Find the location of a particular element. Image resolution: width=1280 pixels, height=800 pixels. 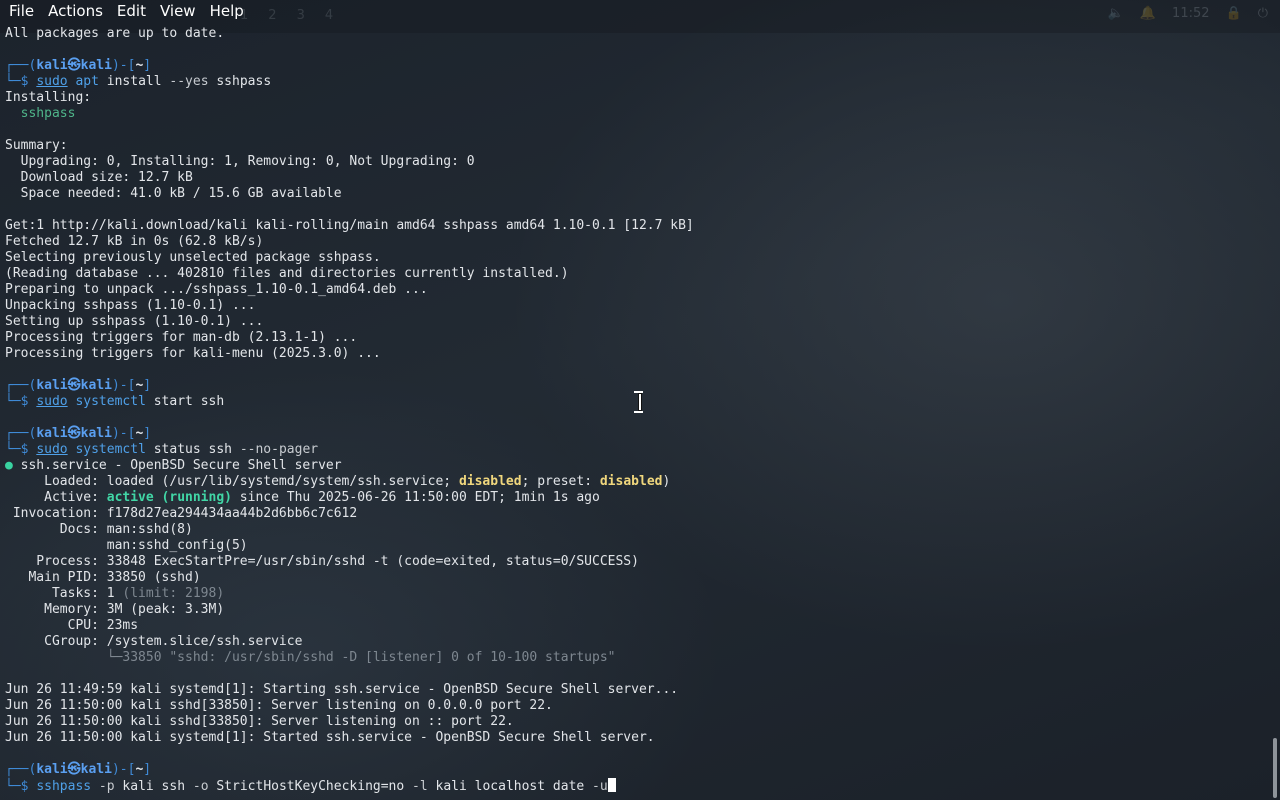

cmd-option: -o is located at coordinates (197, 786).